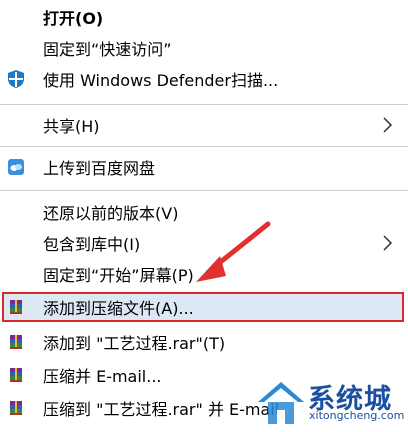  I want to click on watermark-url: xitongcheng.com, so click(357, 415).